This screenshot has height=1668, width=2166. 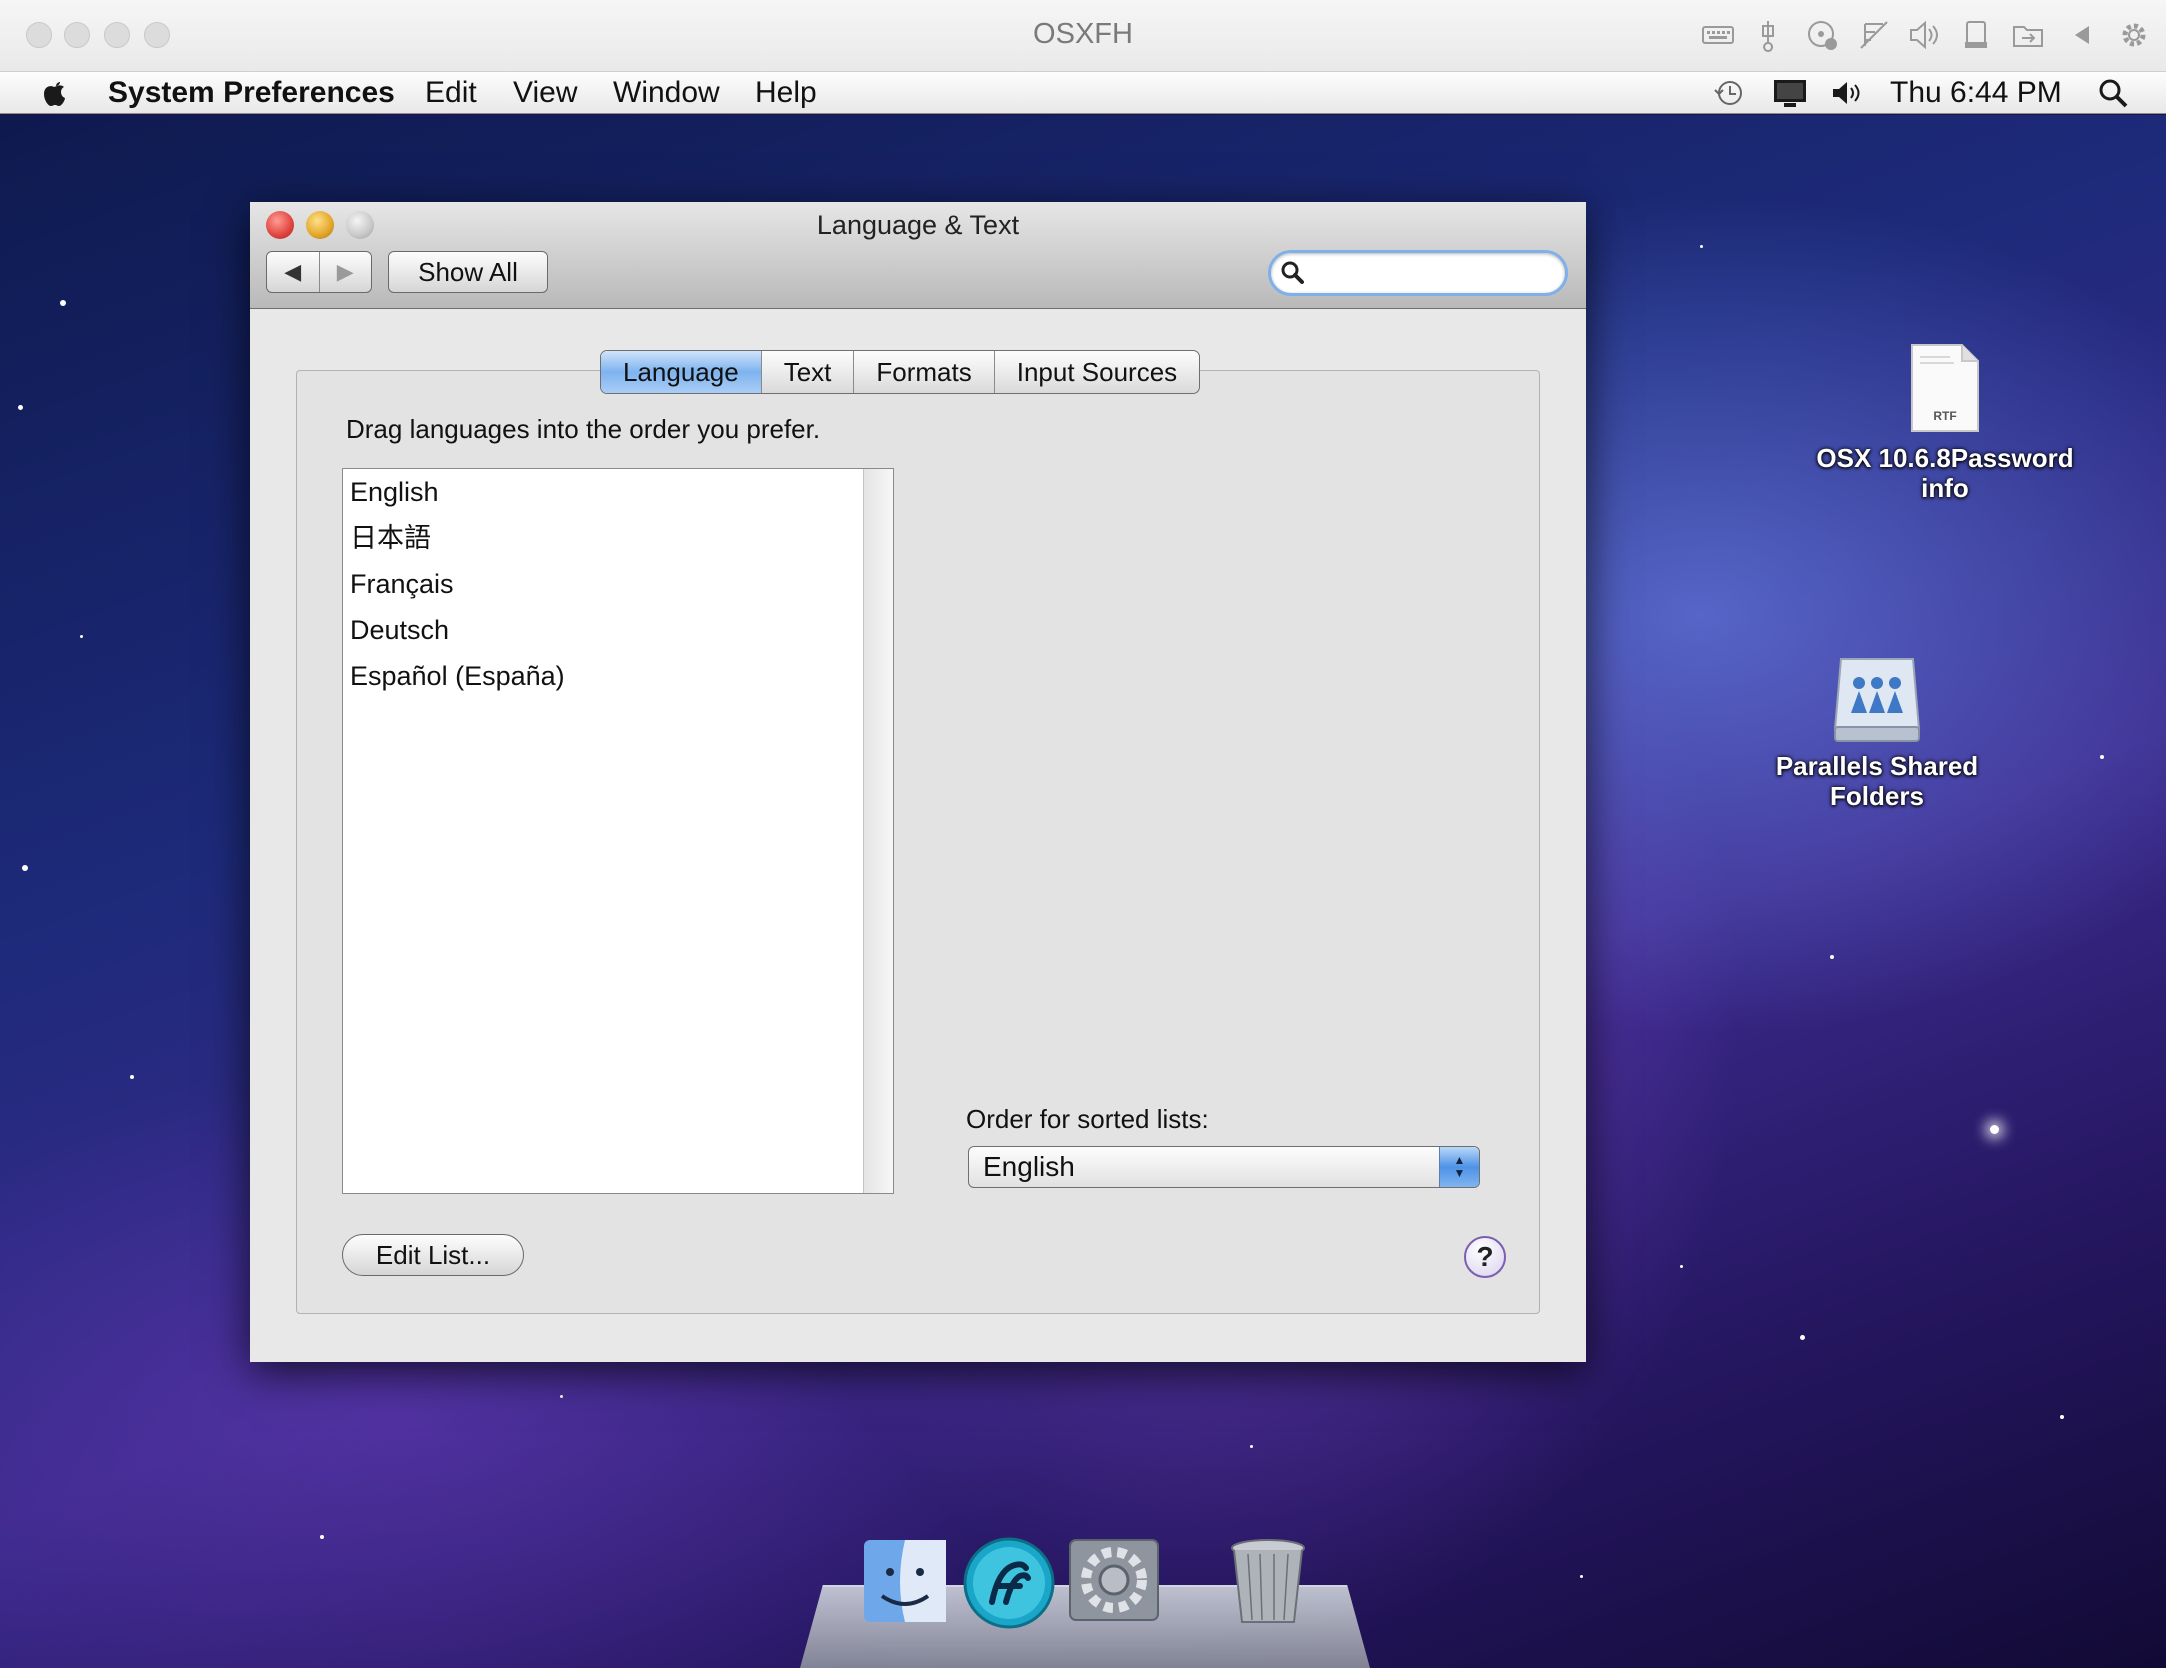 I want to click on select-arrows-icon: ▲ ▼, so click(x=1459, y=1167).